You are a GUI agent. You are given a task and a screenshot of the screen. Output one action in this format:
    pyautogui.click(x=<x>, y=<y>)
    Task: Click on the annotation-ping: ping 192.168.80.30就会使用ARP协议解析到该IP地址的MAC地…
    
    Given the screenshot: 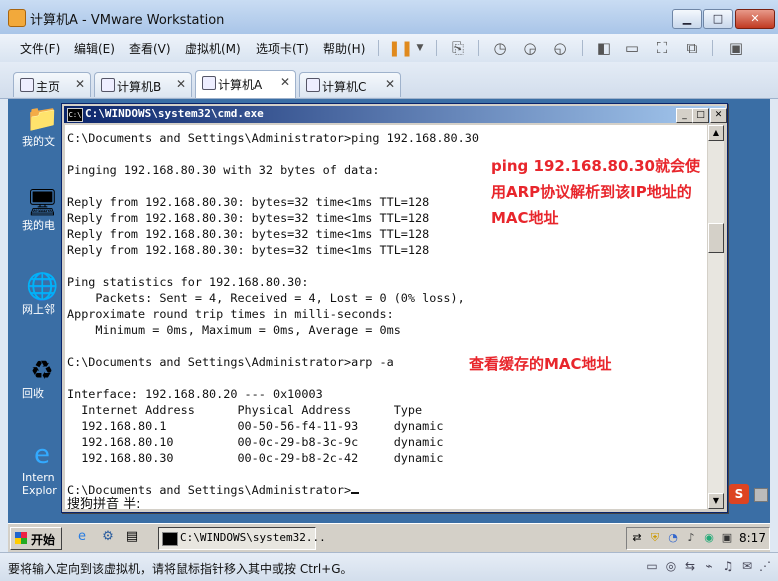 What is the action you would take?
    pyautogui.click(x=595, y=192)
    